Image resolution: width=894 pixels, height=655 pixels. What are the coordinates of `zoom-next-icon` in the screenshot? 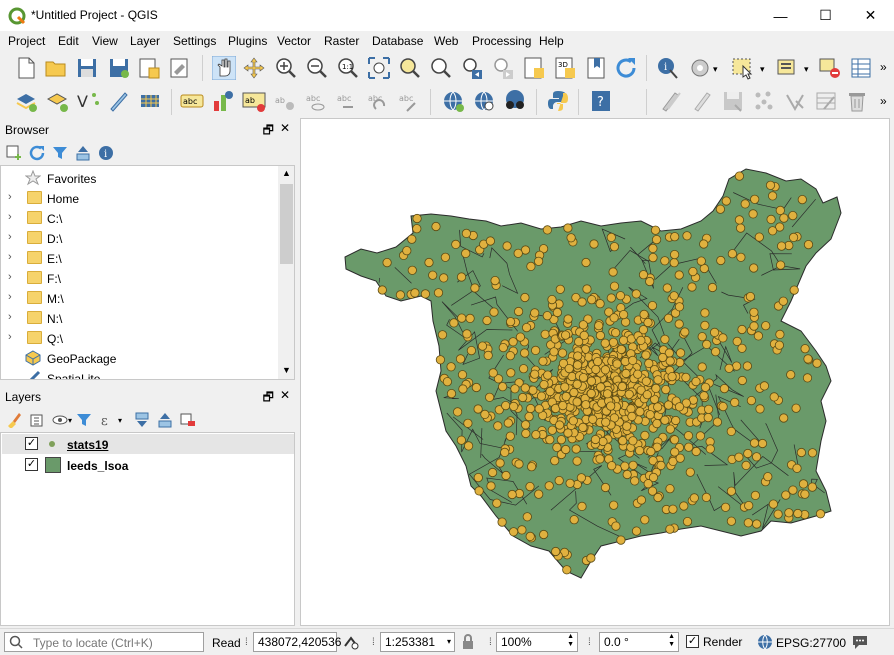 It's located at (503, 68).